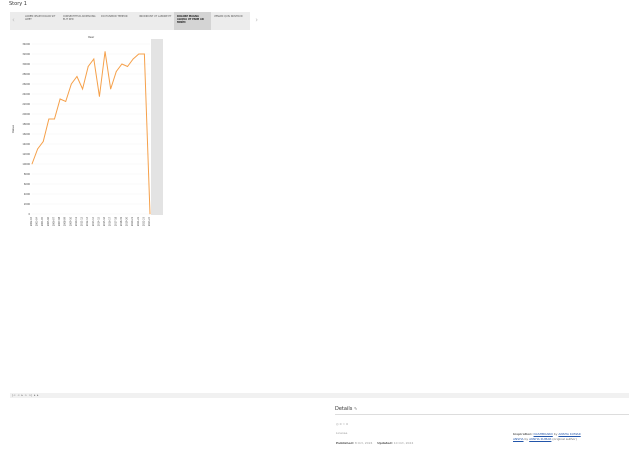 This screenshot has height=469, width=629. Describe the element at coordinates (76, 221) in the screenshot. I see `x-tick-label: 2010-11` at that location.